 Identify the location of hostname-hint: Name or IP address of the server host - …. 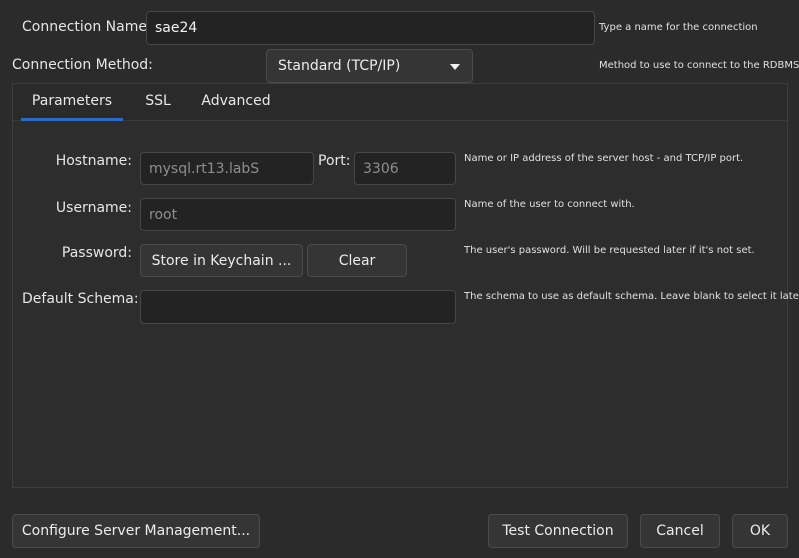
(604, 158).